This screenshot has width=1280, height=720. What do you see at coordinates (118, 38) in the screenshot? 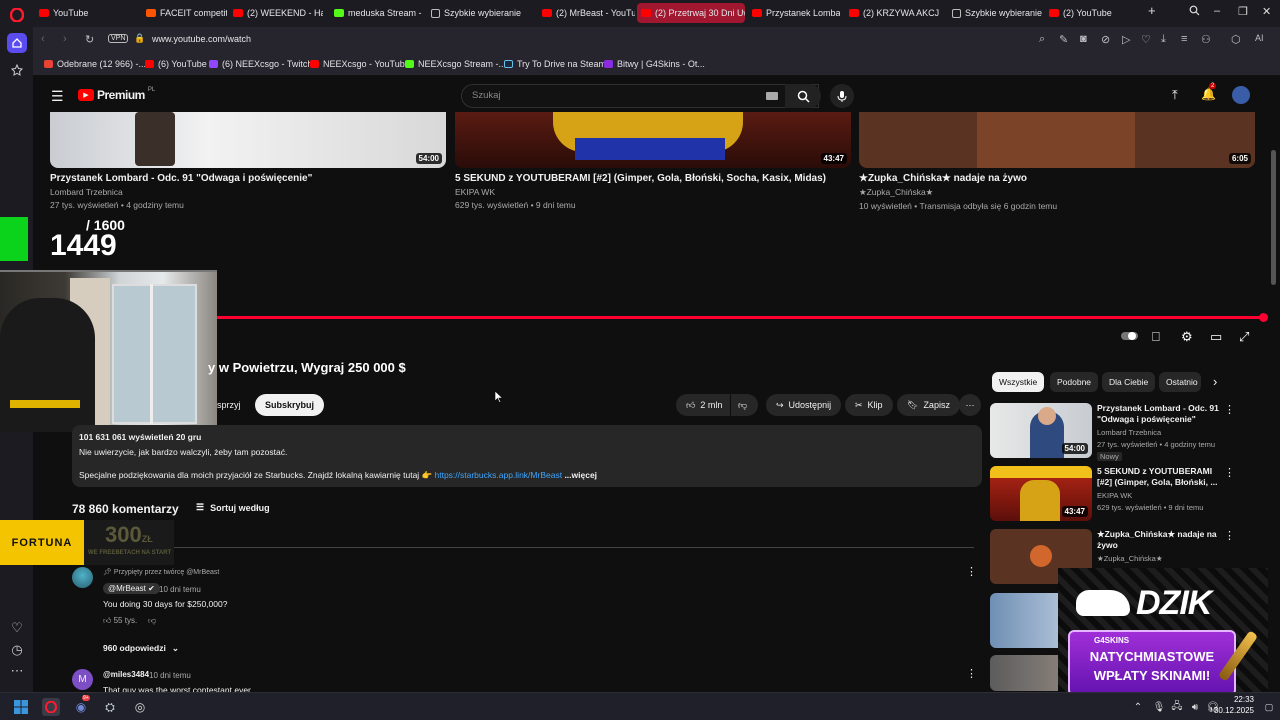
I see `vpn-badge: VPN` at bounding box center [118, 38].